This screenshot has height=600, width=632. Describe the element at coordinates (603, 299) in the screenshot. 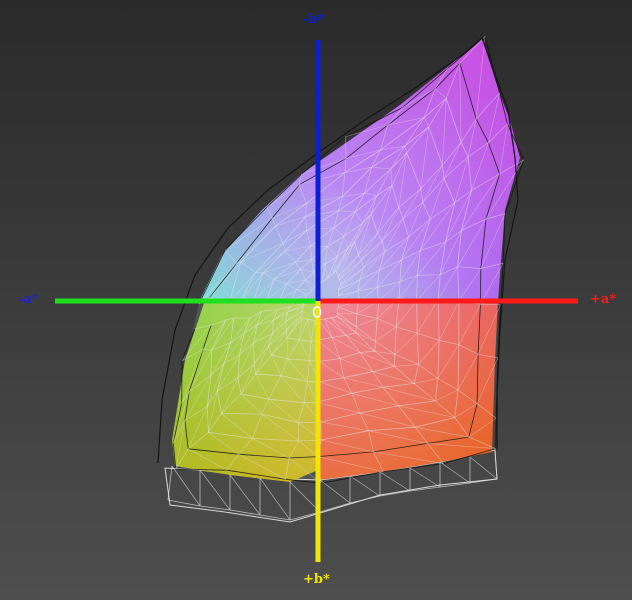

I see `pos-a-axis-label: +a*` at that location.